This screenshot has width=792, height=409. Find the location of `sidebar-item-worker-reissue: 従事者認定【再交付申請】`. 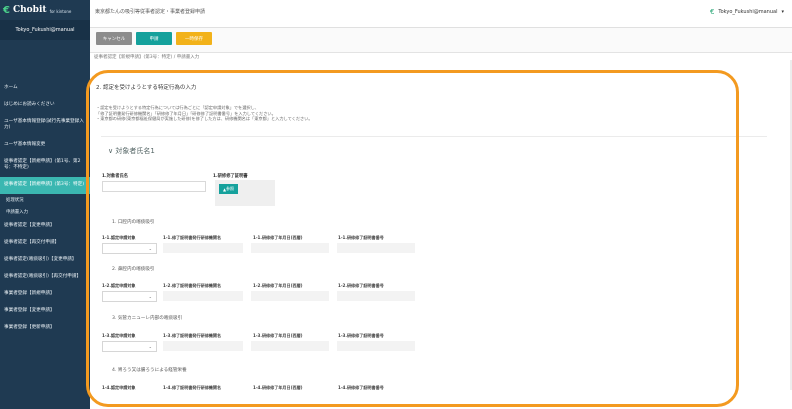

sidebar-item-worker-reissue: 従事者認定【再交付申請】 is located at coordinates (45, 243).